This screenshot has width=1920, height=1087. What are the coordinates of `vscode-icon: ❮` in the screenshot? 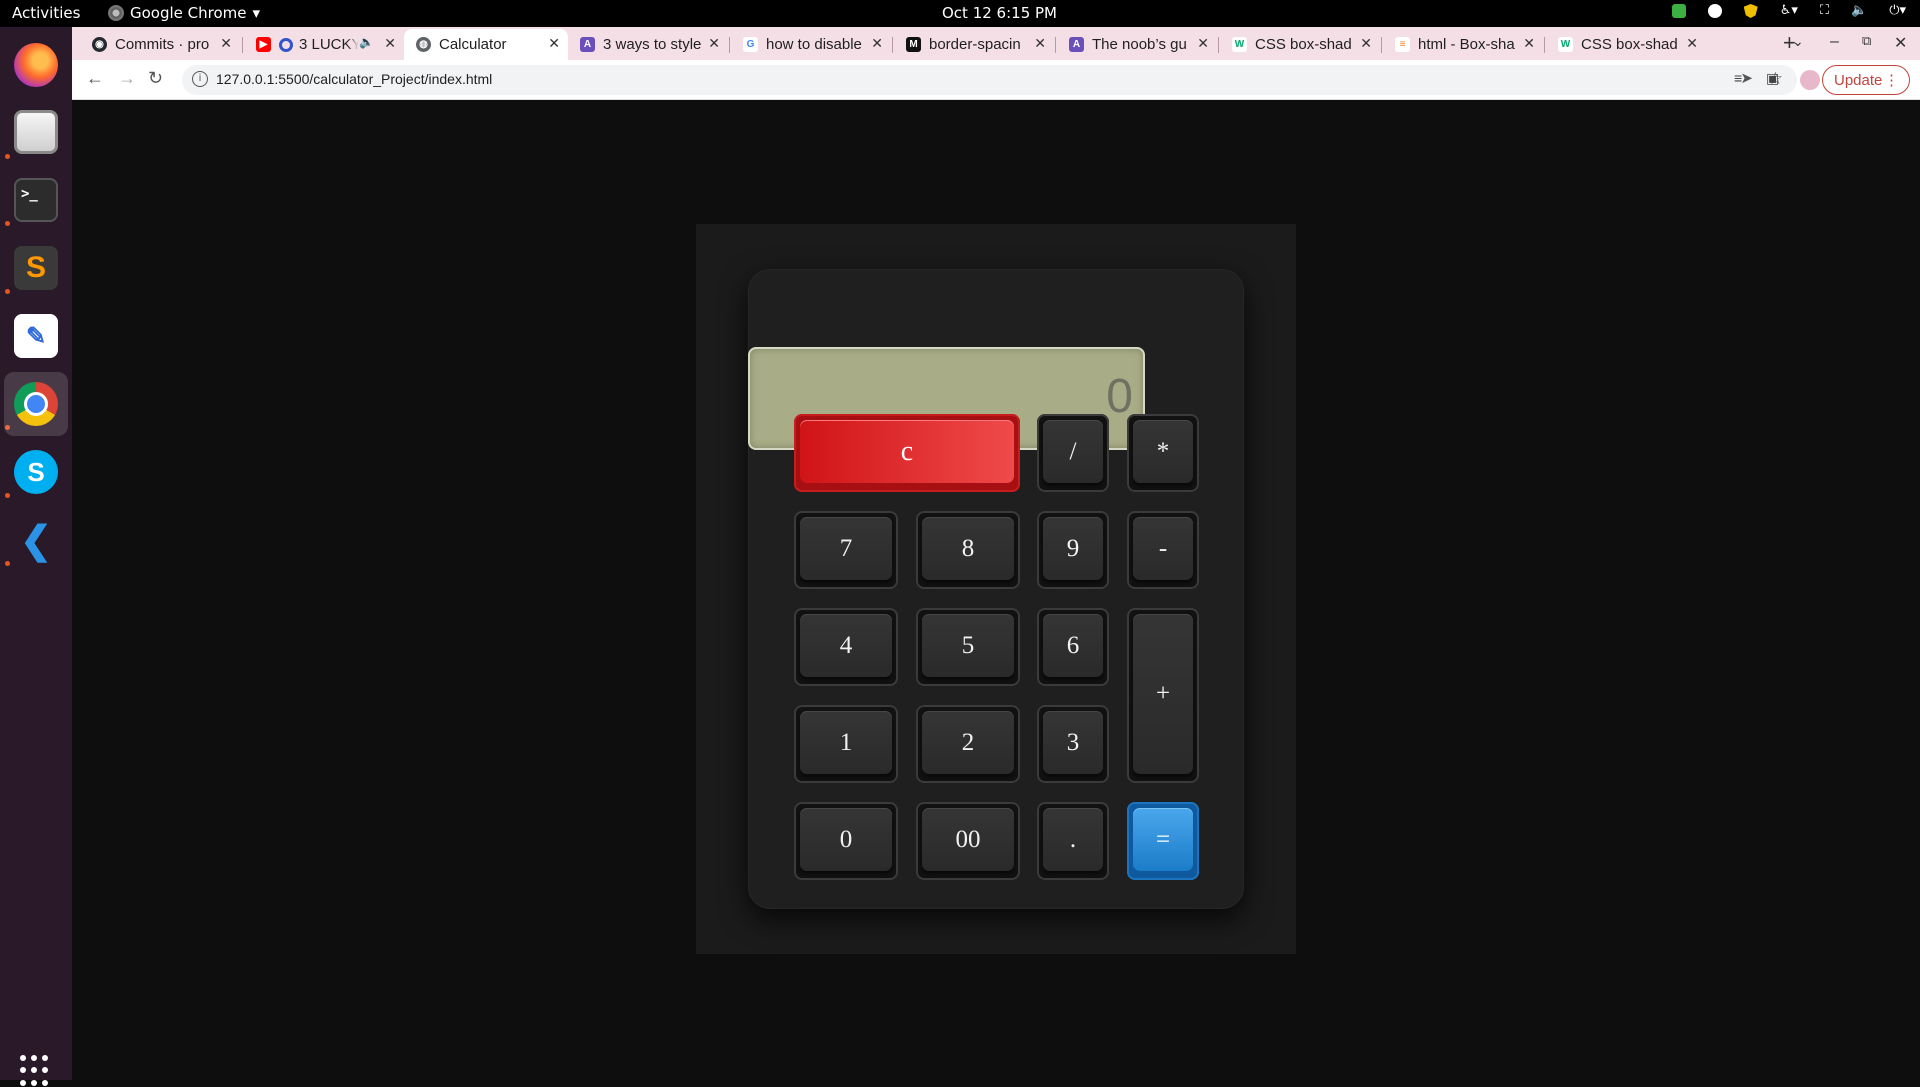 It's located at (36, 540).